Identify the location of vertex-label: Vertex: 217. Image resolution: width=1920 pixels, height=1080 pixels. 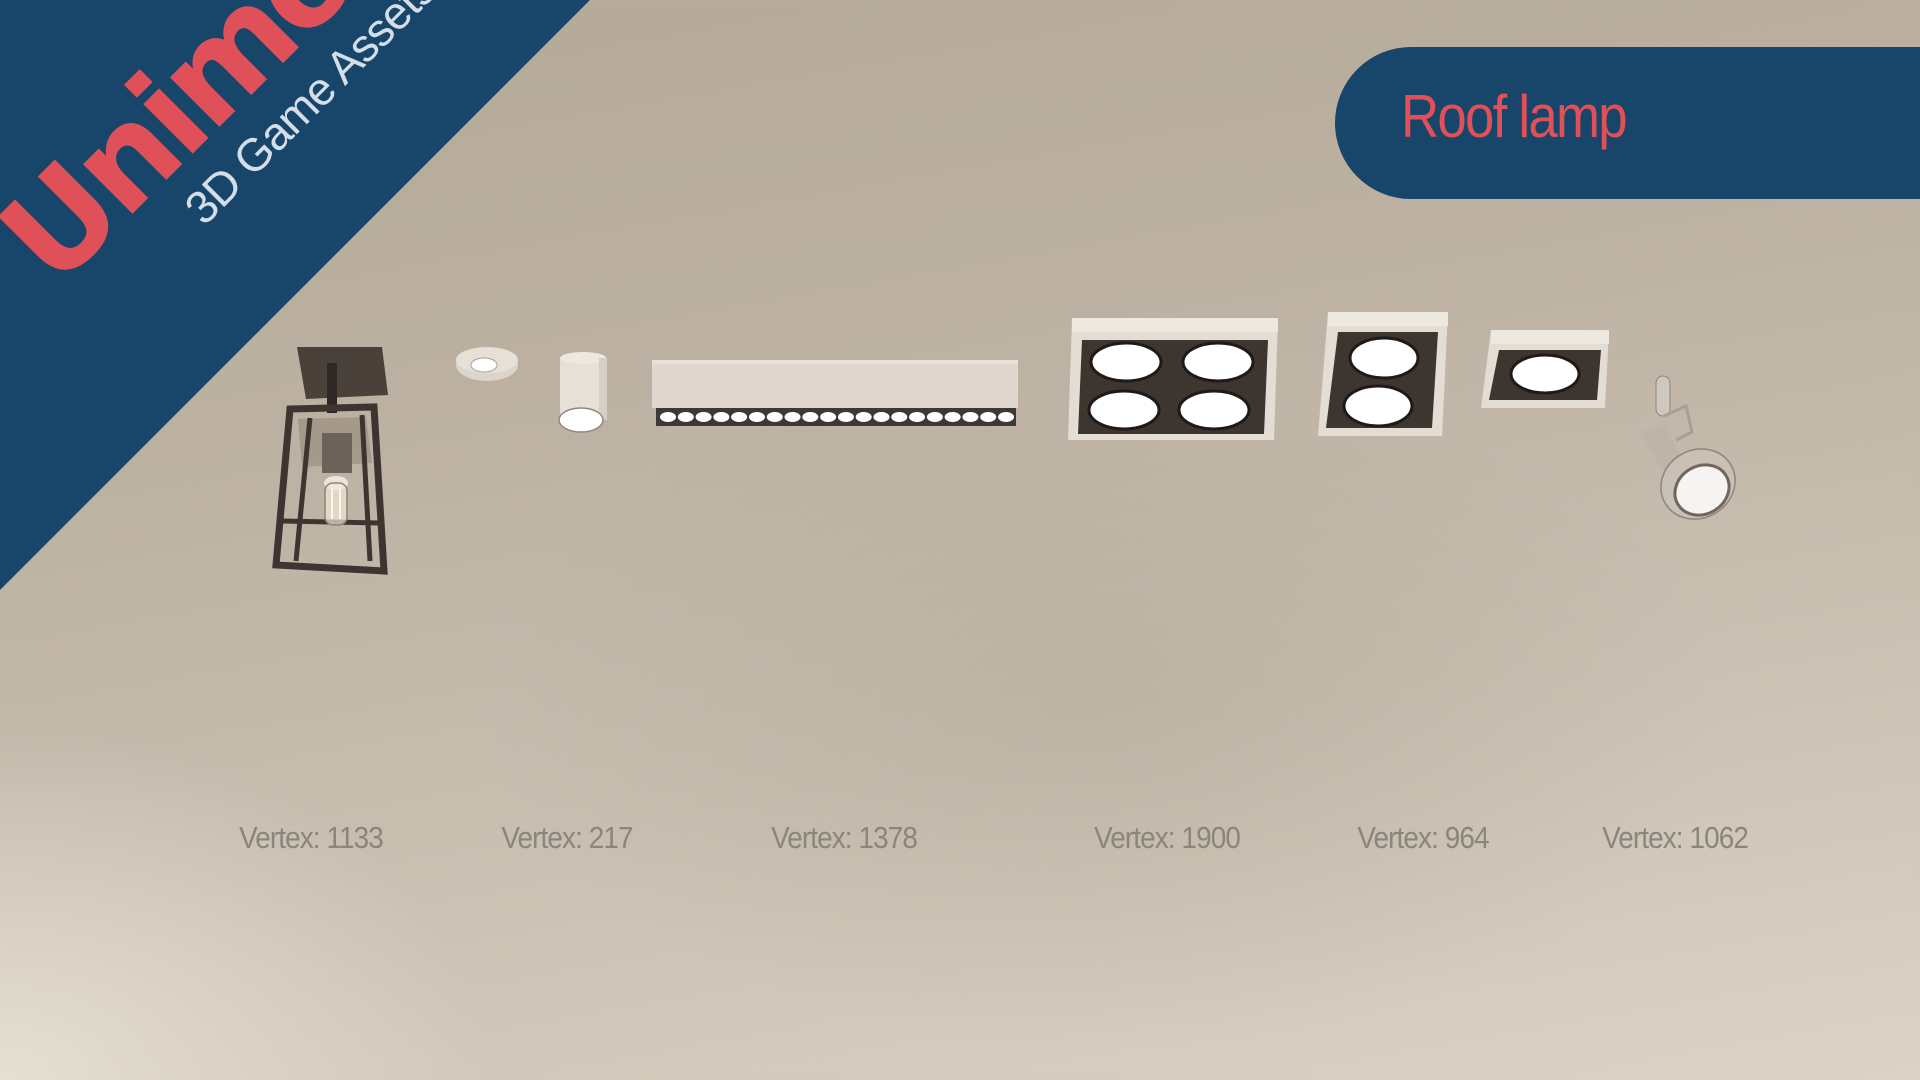
(567, 837).